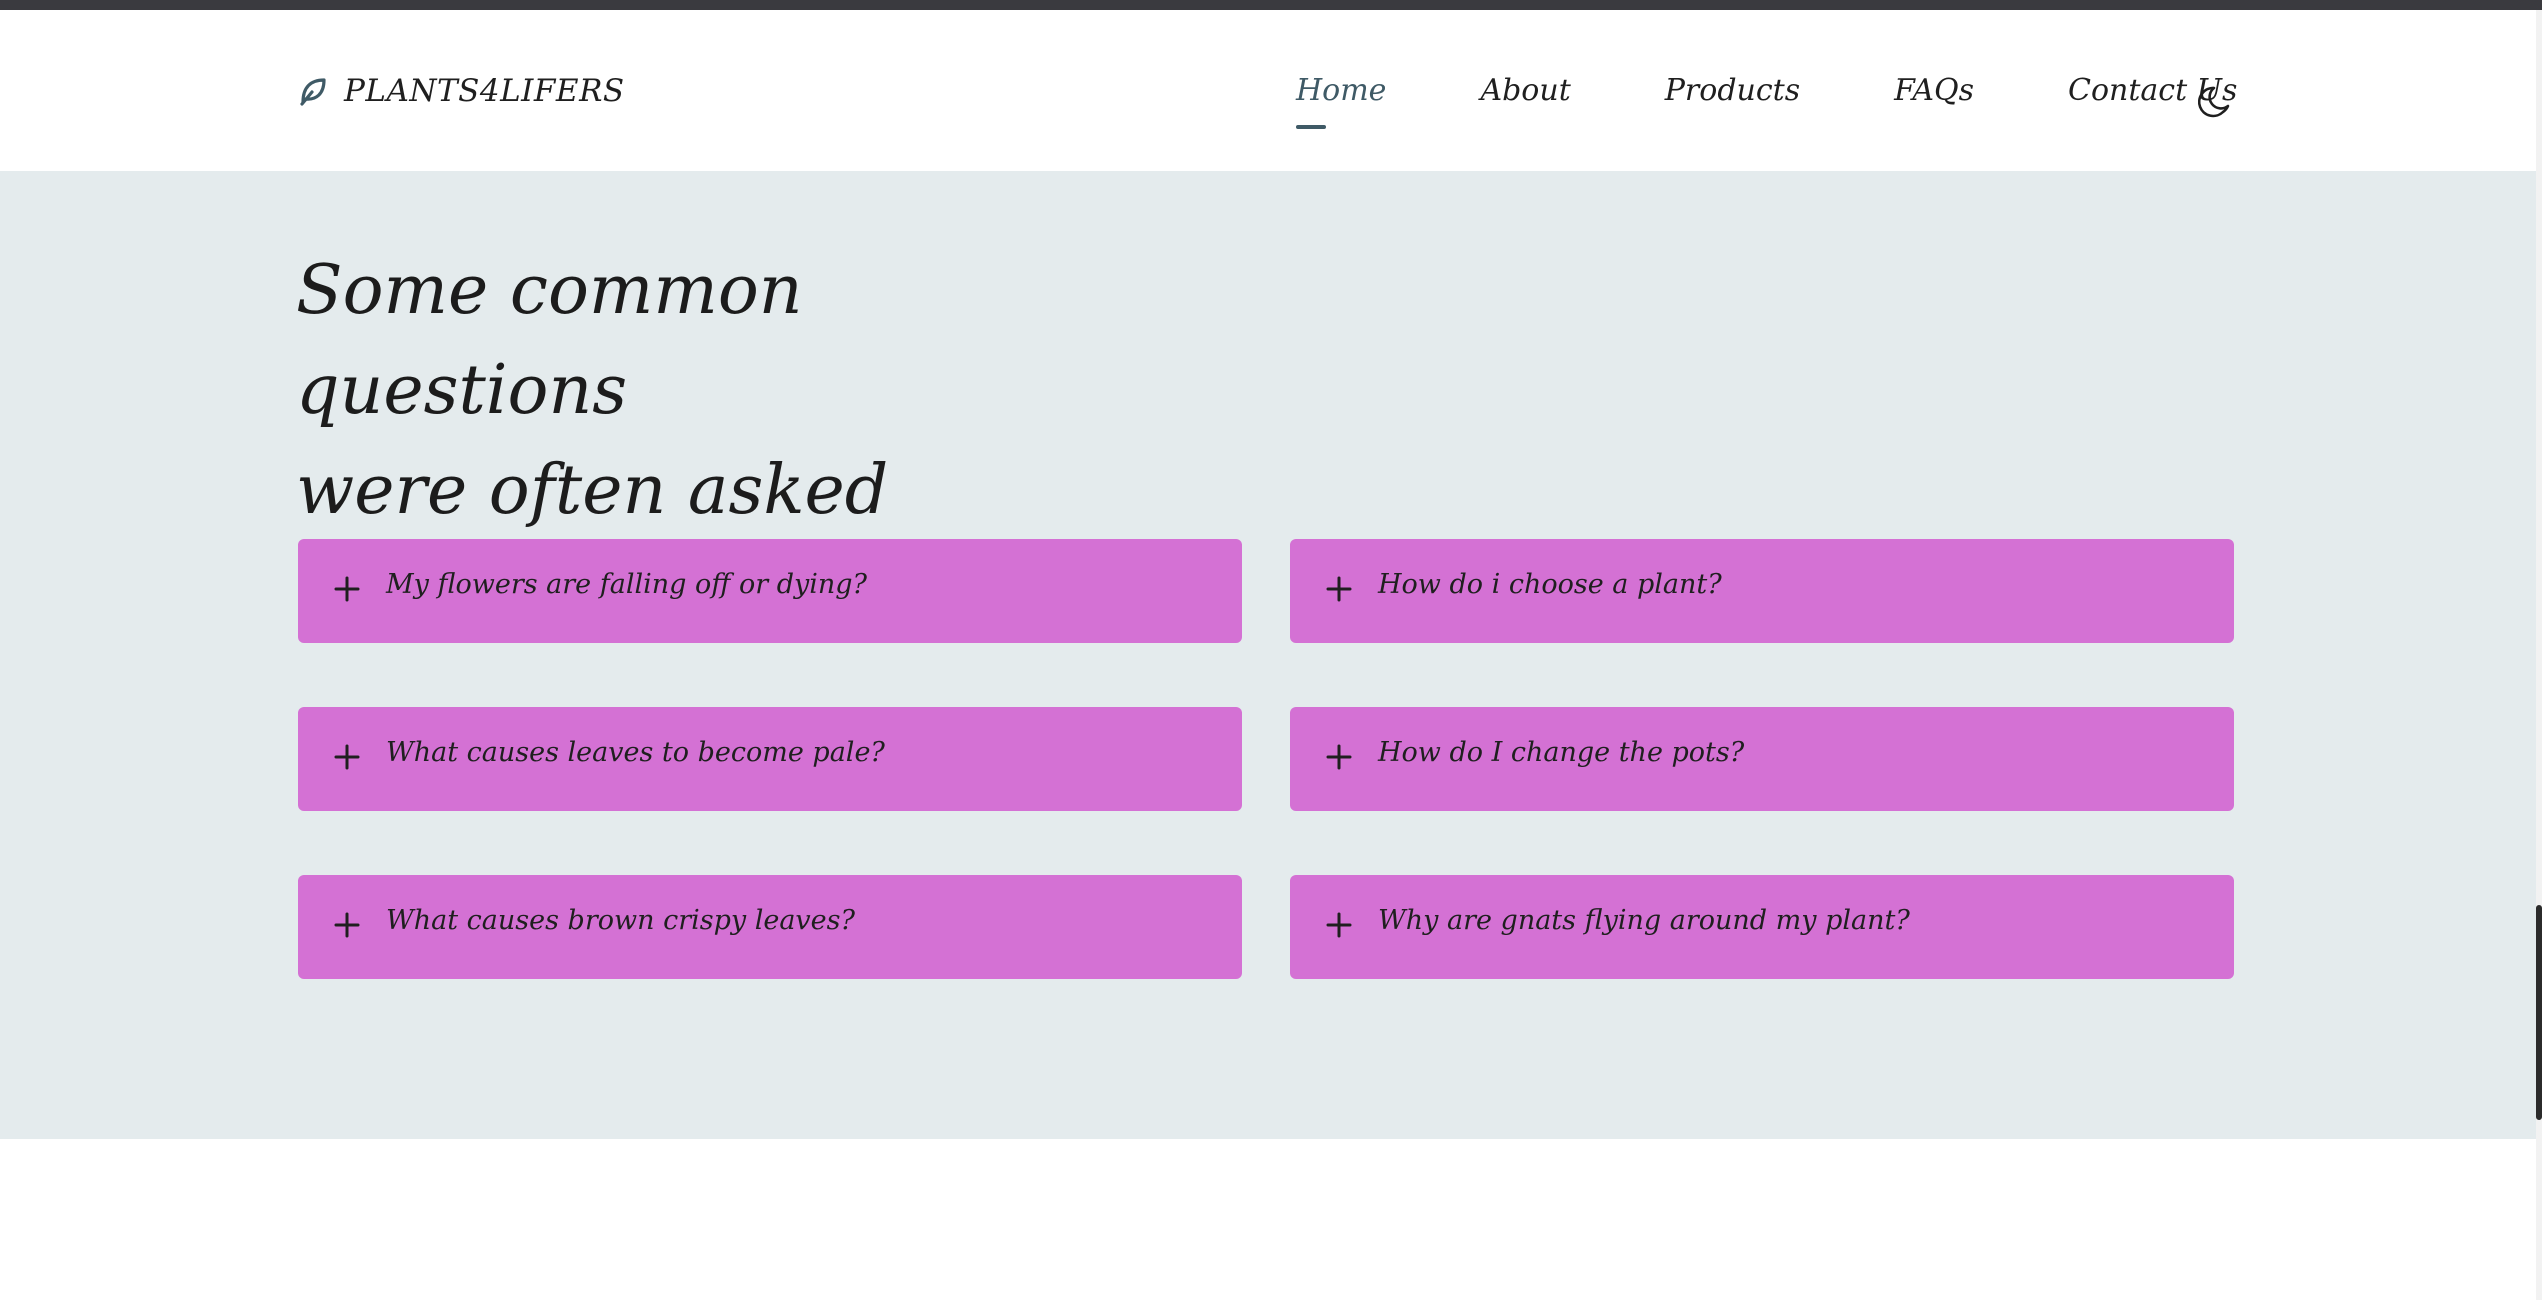 The height and width of the screenshot is (1300, 2542). What do you see at coordinates (1550, 584) in the screenshot?
I see `faq-question: How do i choose a plant?` at bounding box center [1550, 584].